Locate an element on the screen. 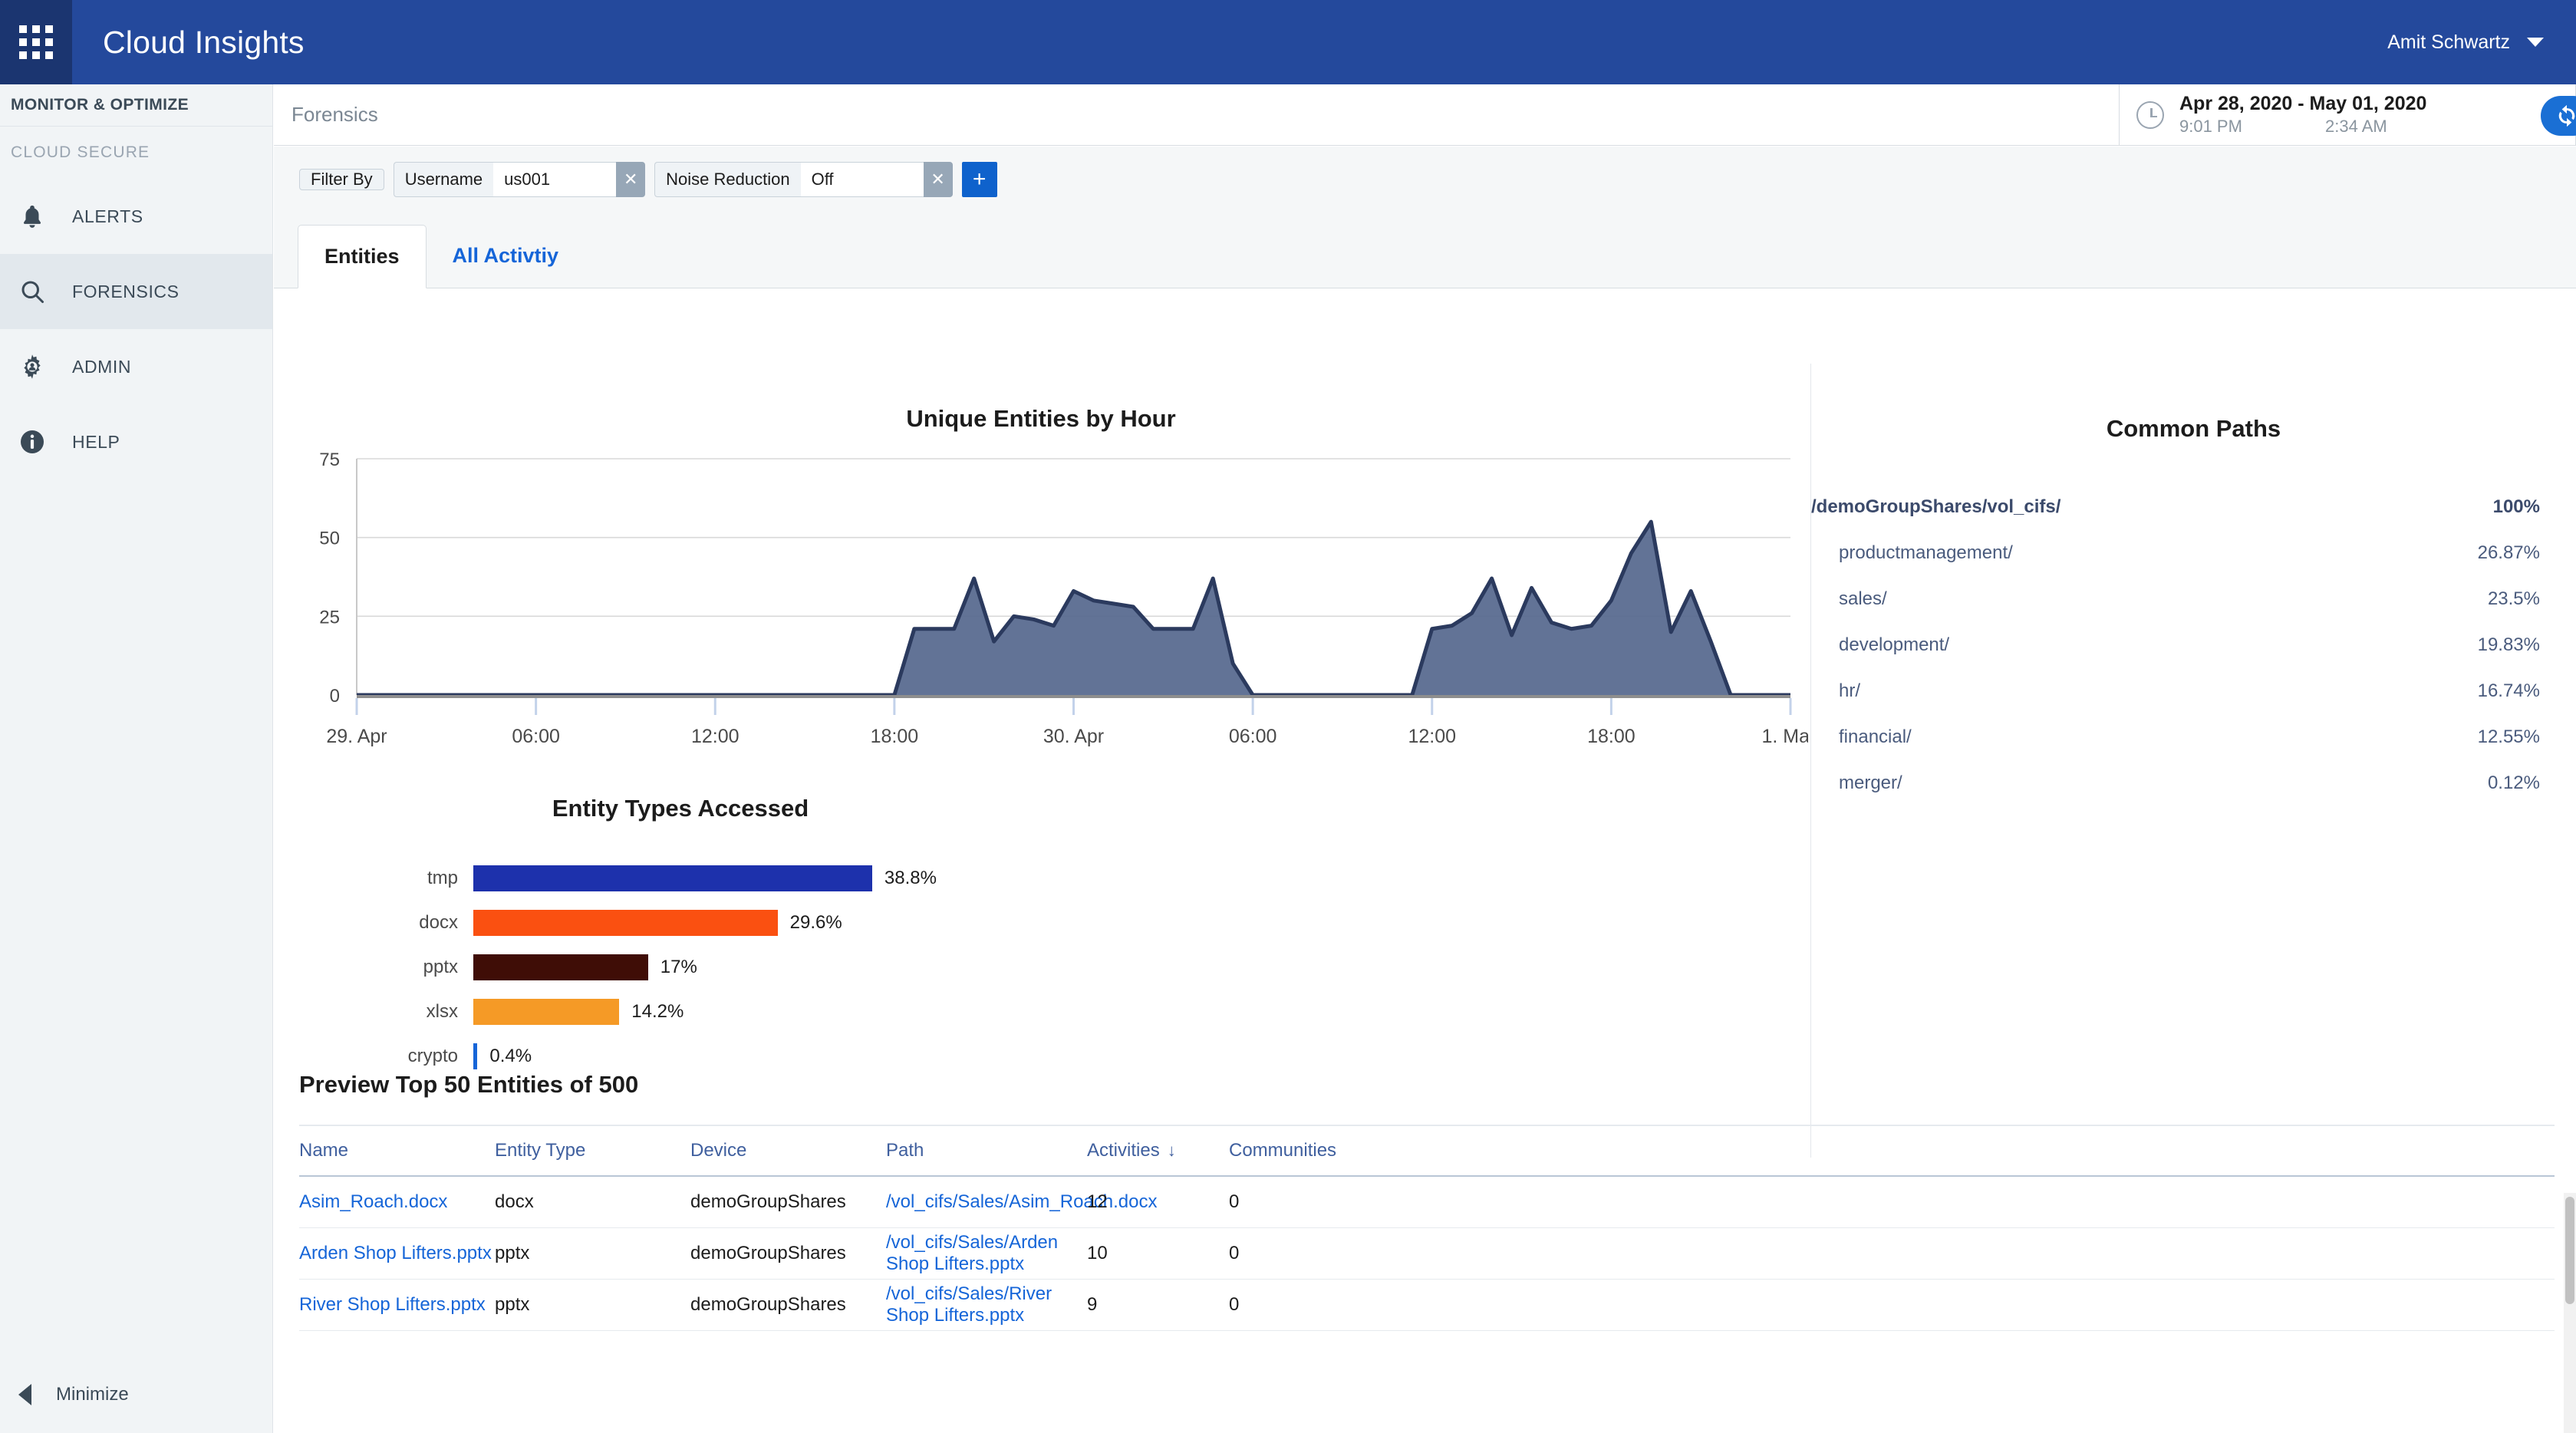  gear-icon is located at coordinates (32, 366).